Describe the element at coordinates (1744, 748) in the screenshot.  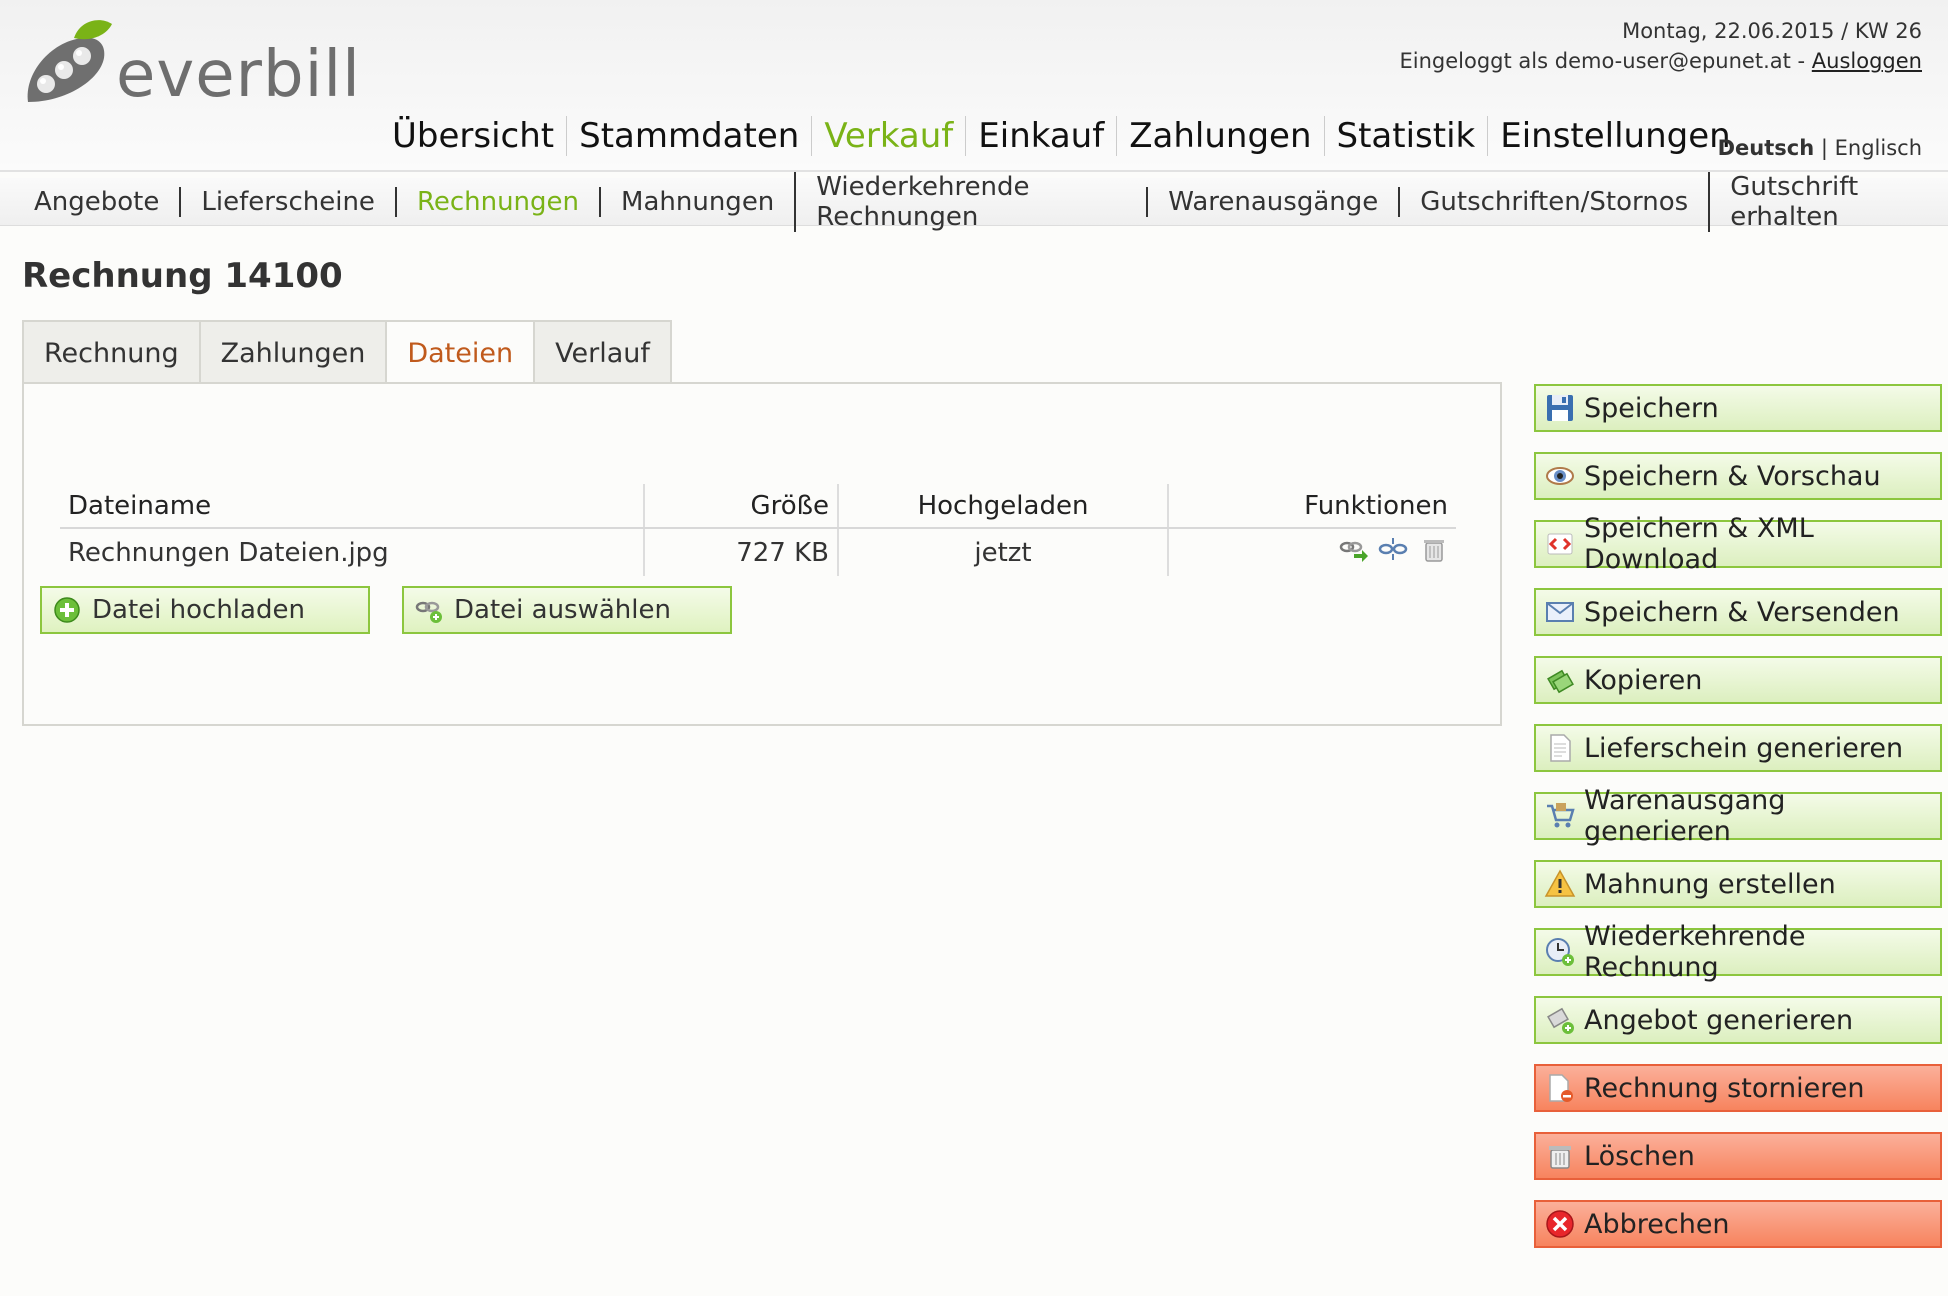
I see `lieferschein-generieren-label: Lieferschein generieren` at that location.